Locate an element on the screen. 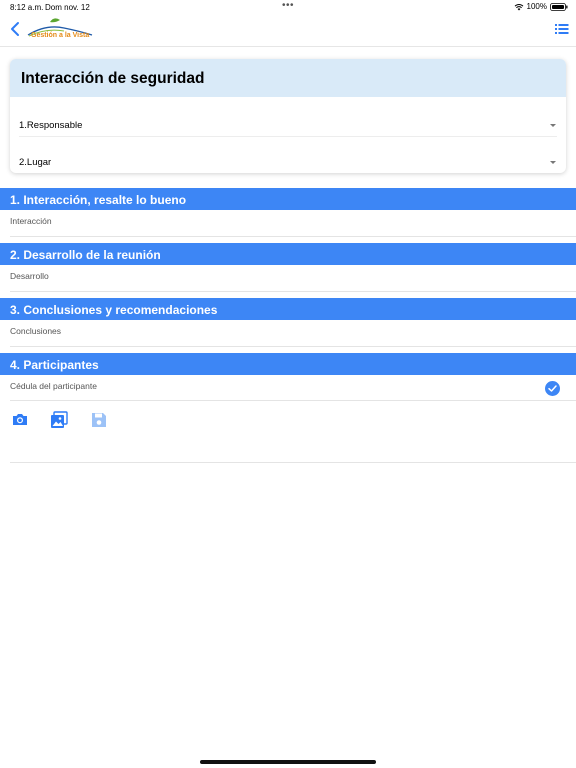 Image resolution: width=576 pixels, height=768 pixels. multitasking-dots: ••• is located at coordinates (288, 5).